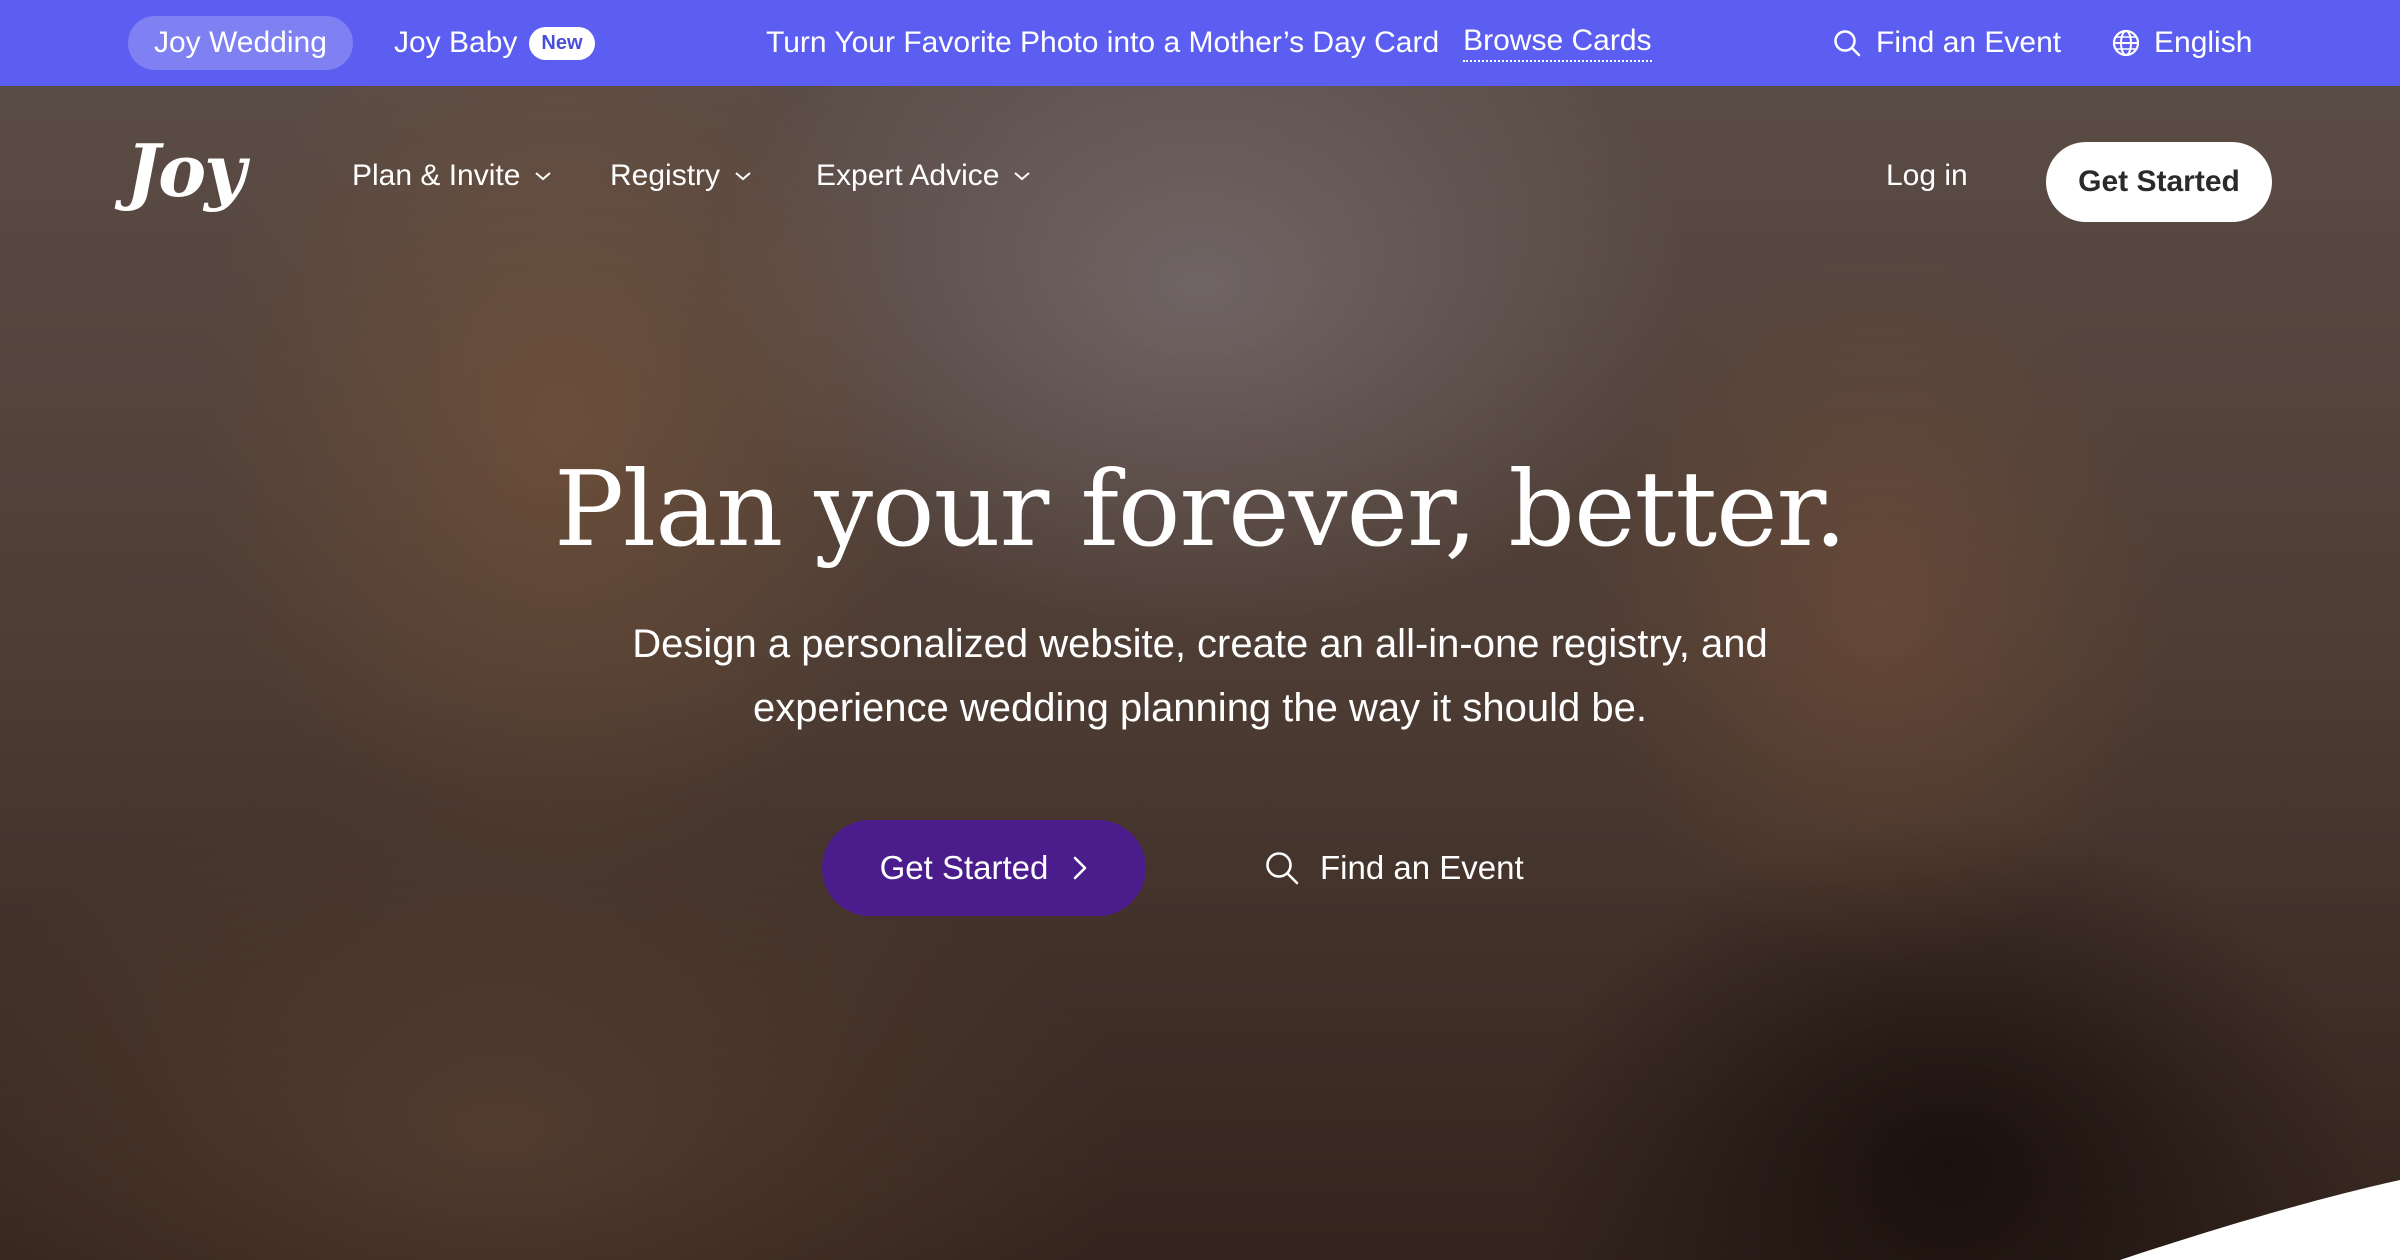  Describe the element at coordinates (2260, 1220) in the screenshot. I see `section-curve-decoration` at that location.